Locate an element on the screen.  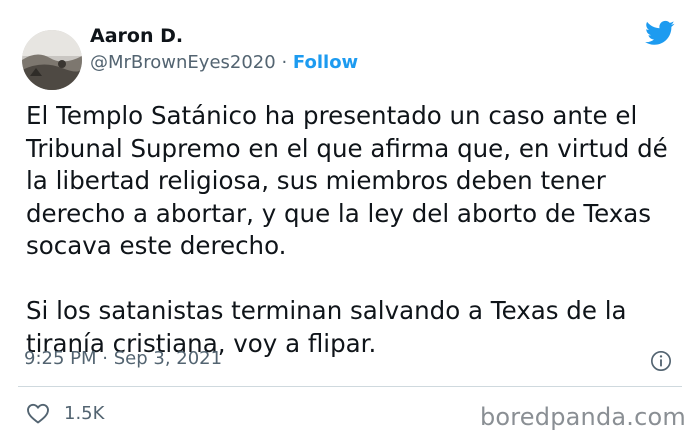
info-icon is located at coordinates (661, 361).